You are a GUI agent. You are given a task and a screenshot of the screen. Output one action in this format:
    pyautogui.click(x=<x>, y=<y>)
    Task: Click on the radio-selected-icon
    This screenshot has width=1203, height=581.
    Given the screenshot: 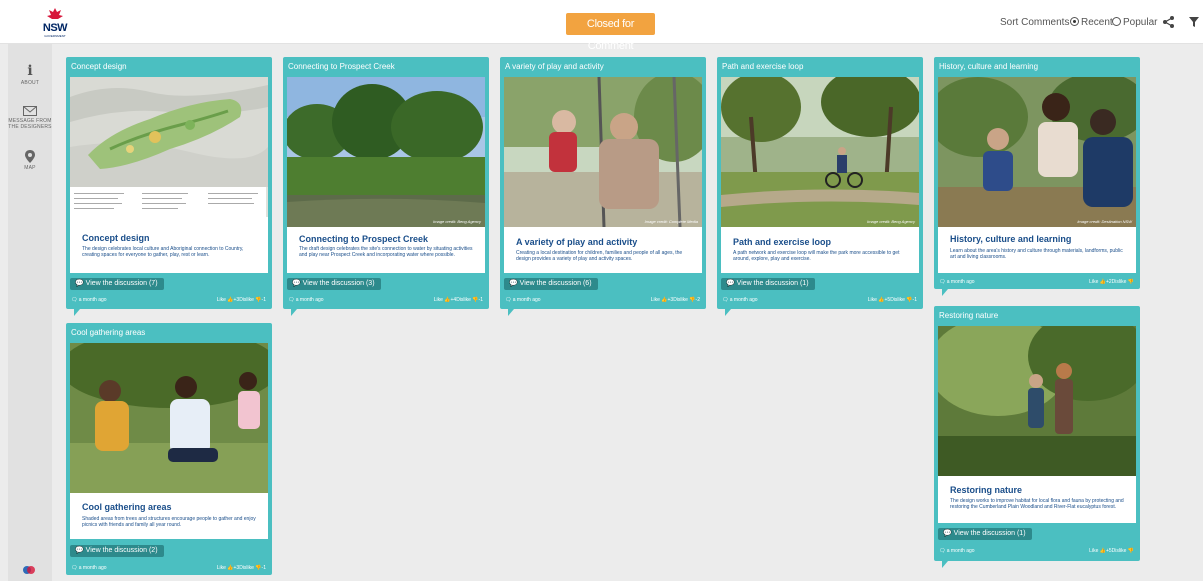 What is the action you would take?
    pyautogui.click(x=1074, y=21)
    